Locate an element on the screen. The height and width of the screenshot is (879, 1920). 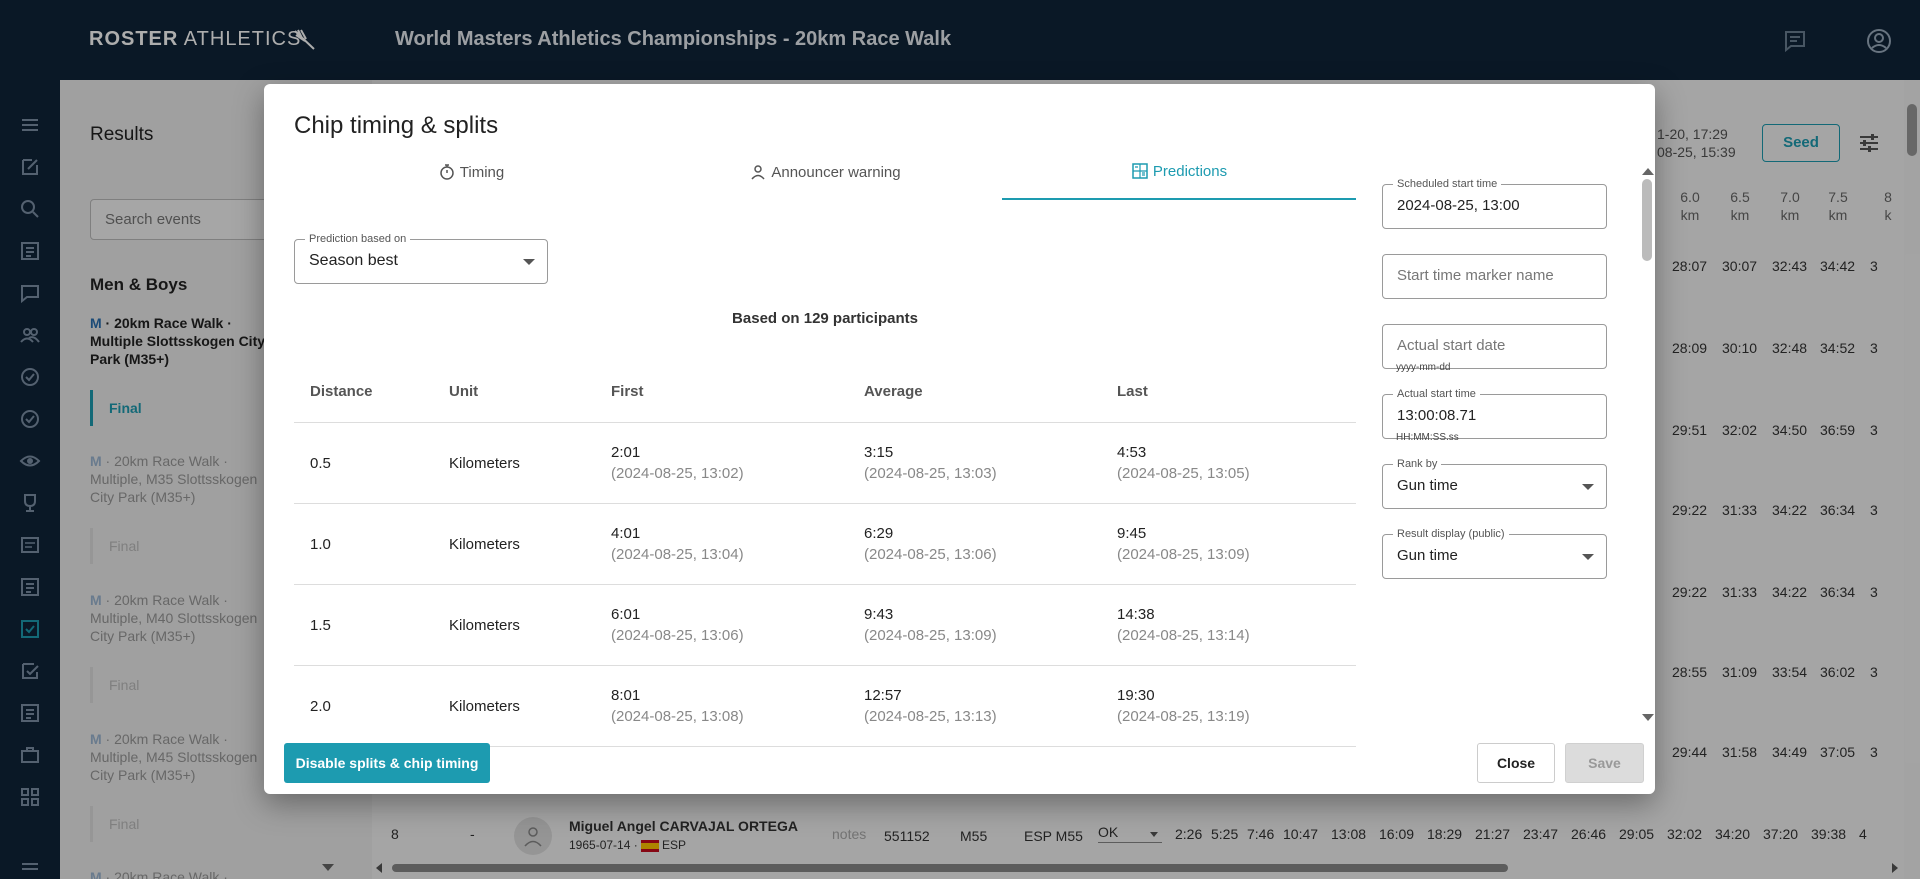
first-timestamp: (2024-08-25, 13:02) is located at coordinates (677, 473).